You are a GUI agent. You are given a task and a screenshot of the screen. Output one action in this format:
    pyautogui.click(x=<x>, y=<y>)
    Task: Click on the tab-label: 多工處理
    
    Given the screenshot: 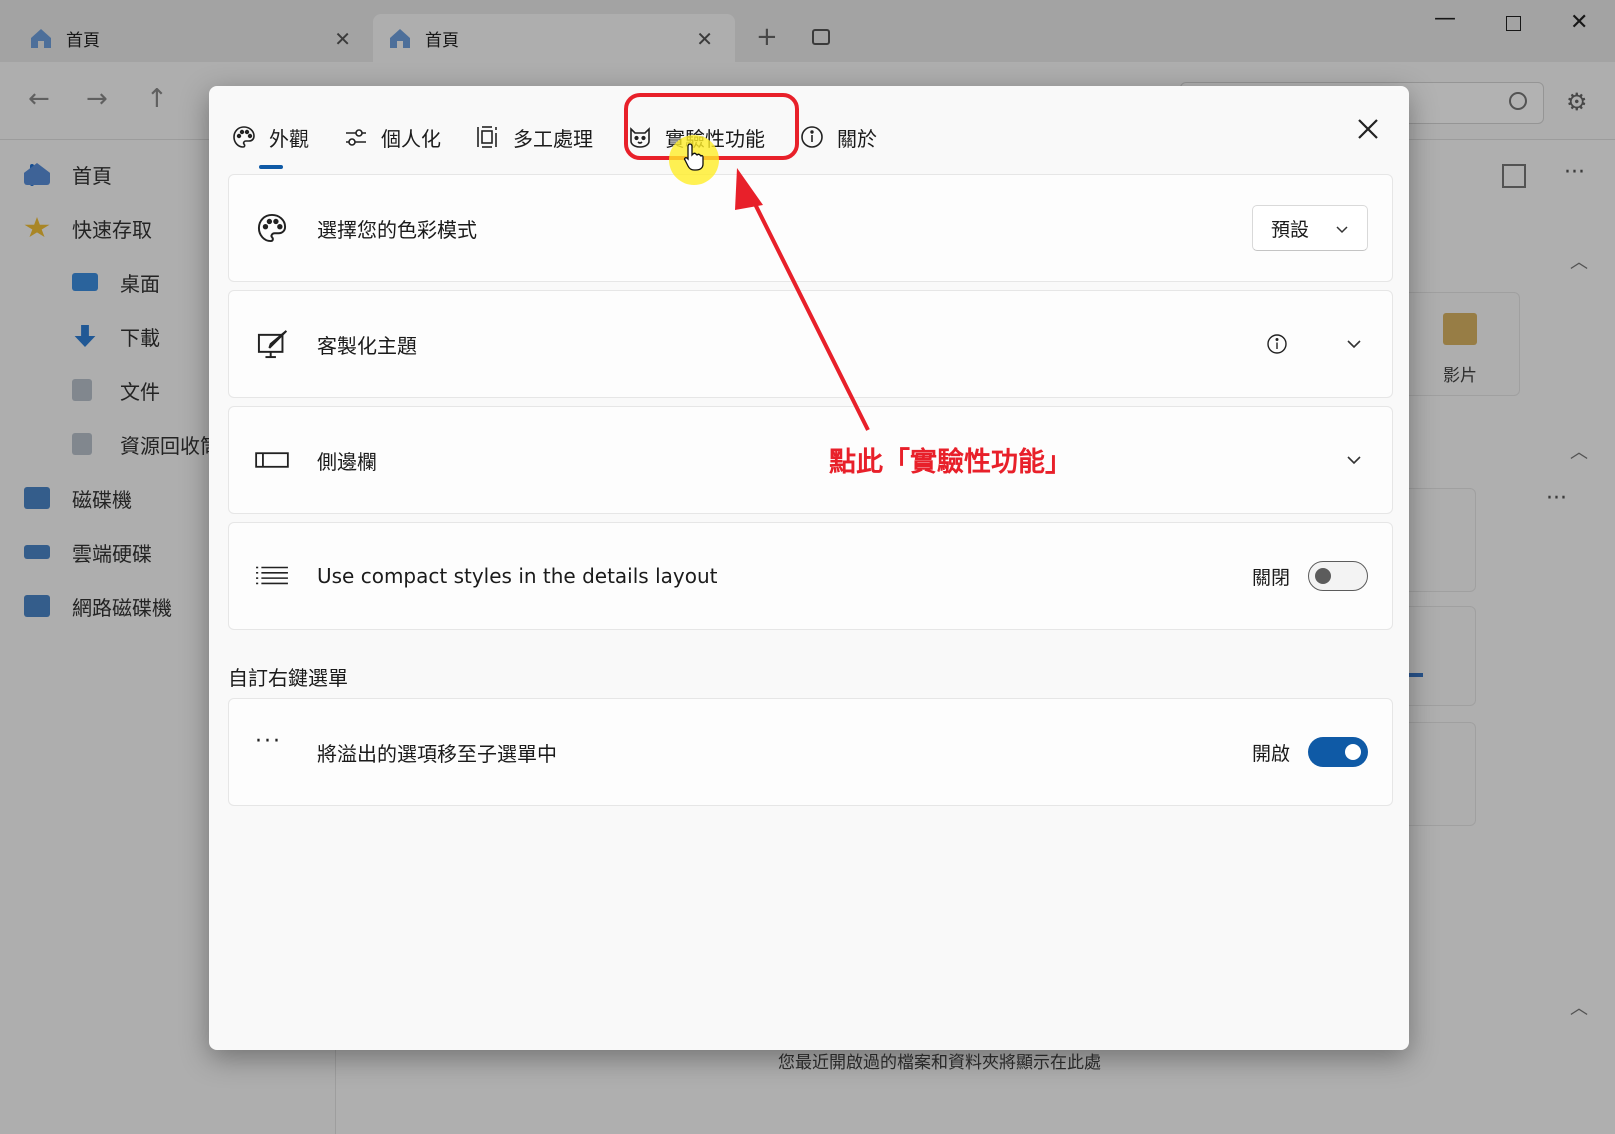 What is the action you would take?
    pyautogui.click(x=553, y=138)
    